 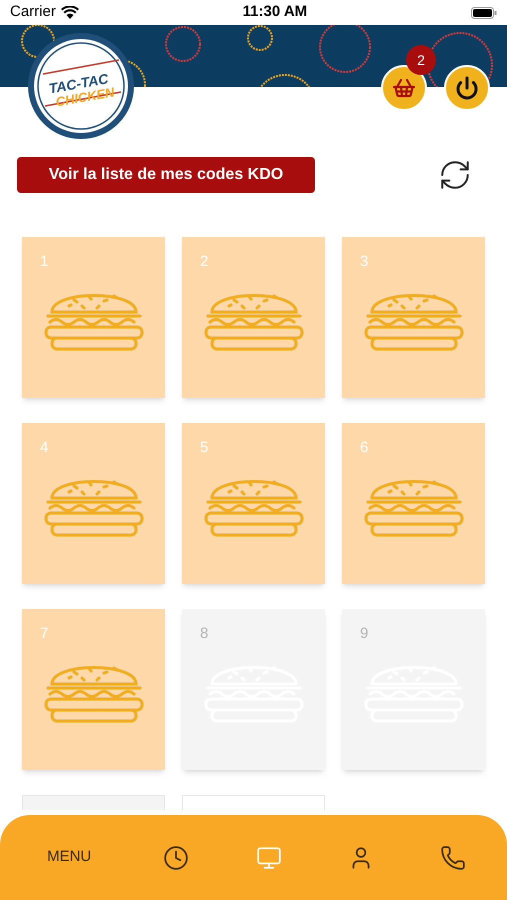 I want to click on basket-icon, so click(x=404, y=88).